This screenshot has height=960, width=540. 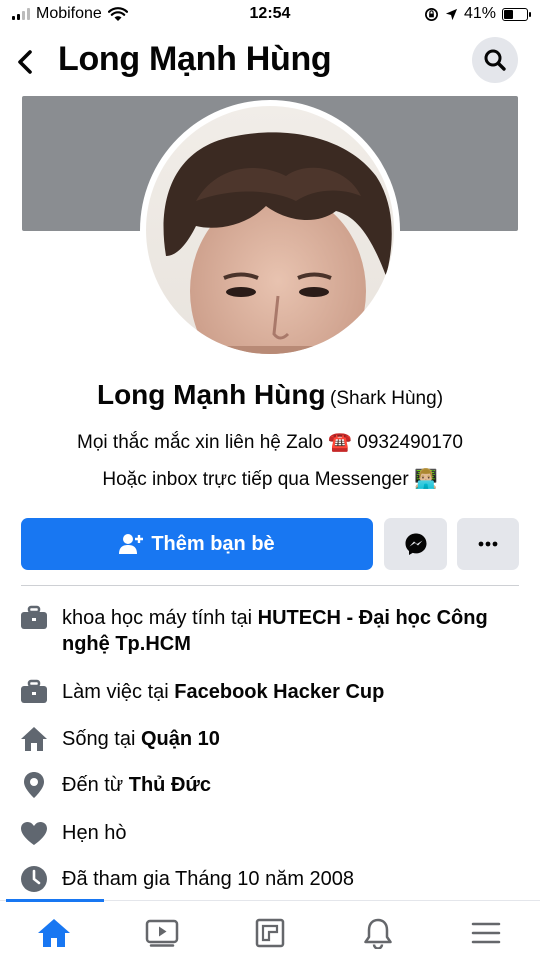 What do you see at coordinates (268, 785) in the screenshot?
I see `detail-from: Đến từ Thủ Đức` at bounding box center [268, 785].